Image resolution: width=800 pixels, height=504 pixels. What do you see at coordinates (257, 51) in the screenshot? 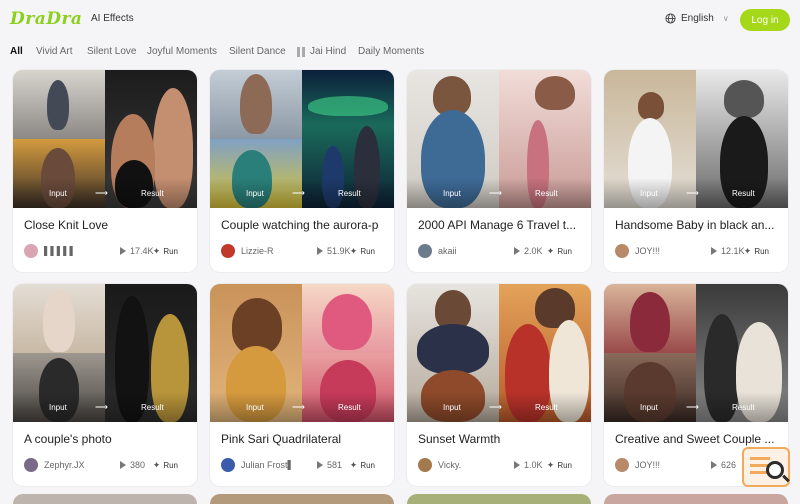
I see `tab-silent-dance: Silent Dance` at bounding box center [257, 51].